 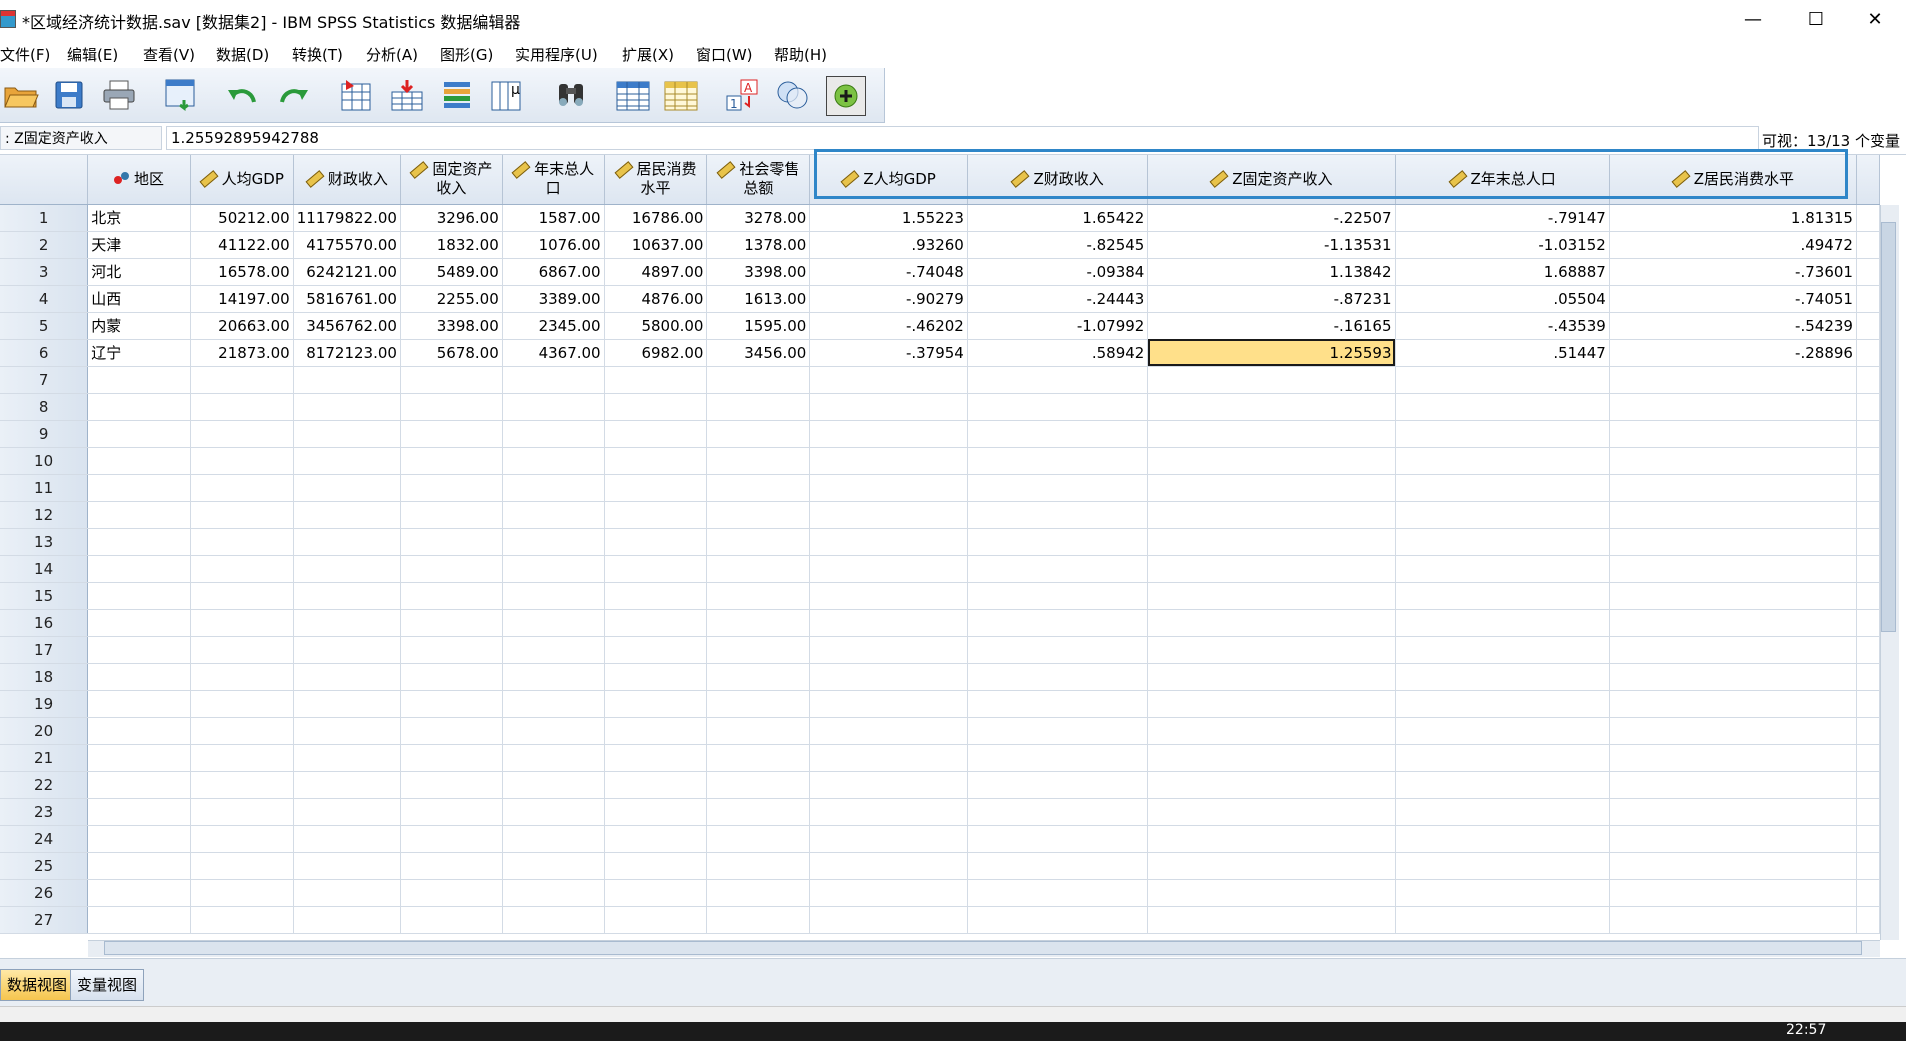 I want to click on row-header-corner, so click(x=44, y=180).